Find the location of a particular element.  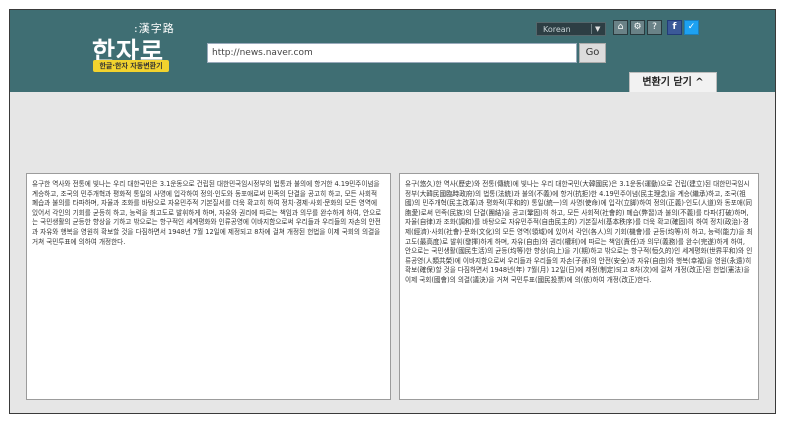

facebook-icon: f is located at coordinates (674, 27).